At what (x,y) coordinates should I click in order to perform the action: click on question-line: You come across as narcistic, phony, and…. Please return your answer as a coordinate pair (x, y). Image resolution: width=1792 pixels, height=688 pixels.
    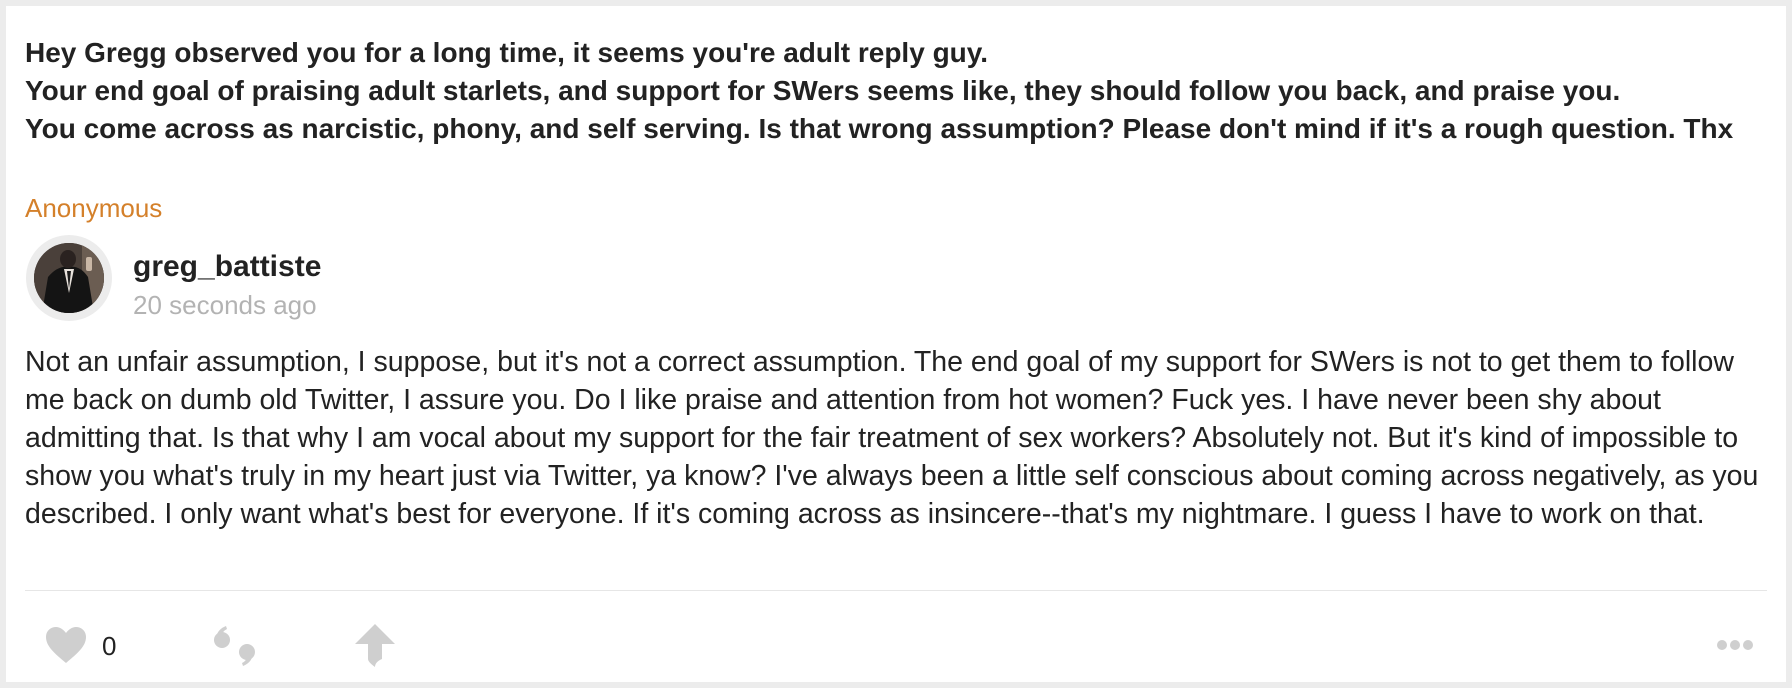
    Looking at the image, I should click on (879, 128).